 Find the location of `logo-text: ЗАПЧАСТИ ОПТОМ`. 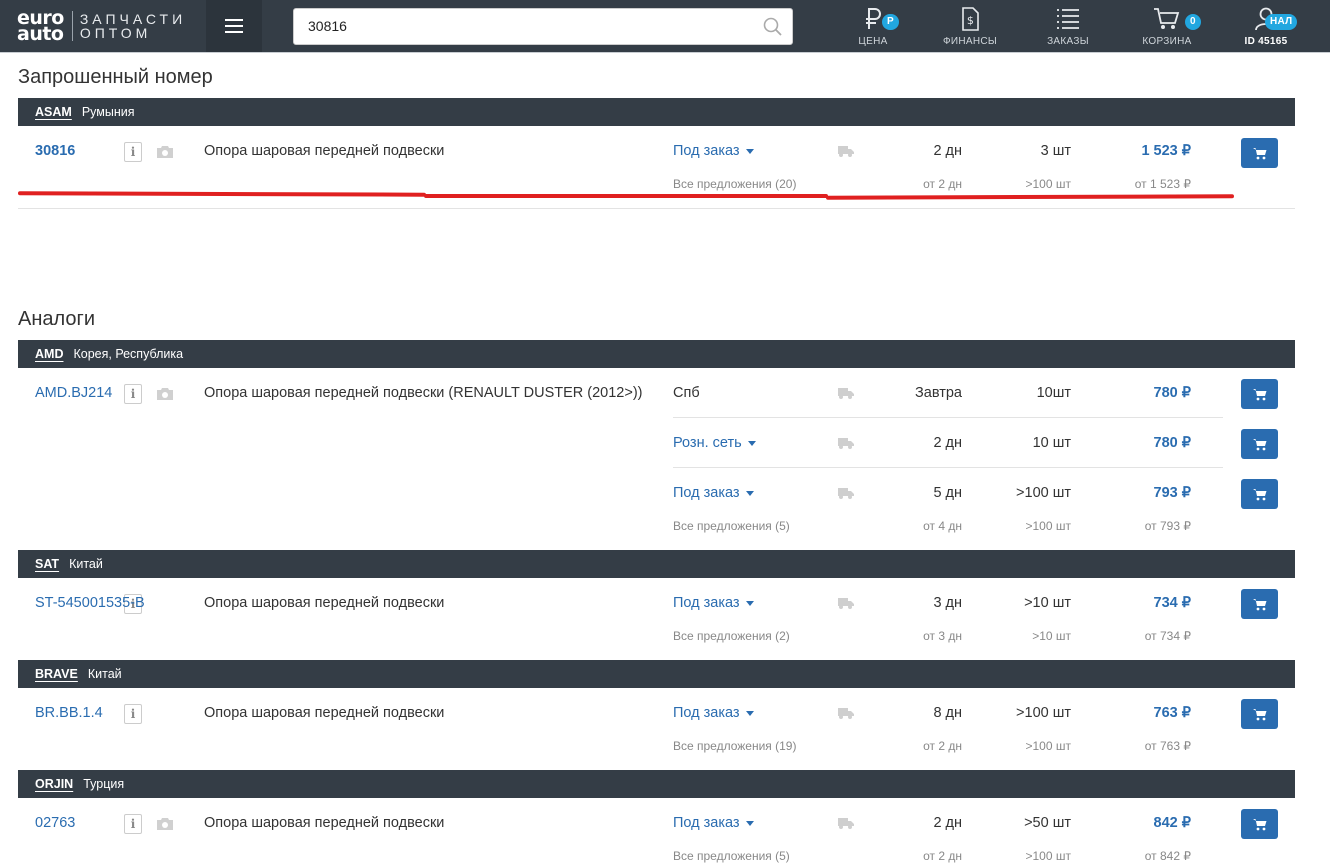

logo-text: ЗАПЧАСТИ ОПТОМ is located at coordinates (133, 26).